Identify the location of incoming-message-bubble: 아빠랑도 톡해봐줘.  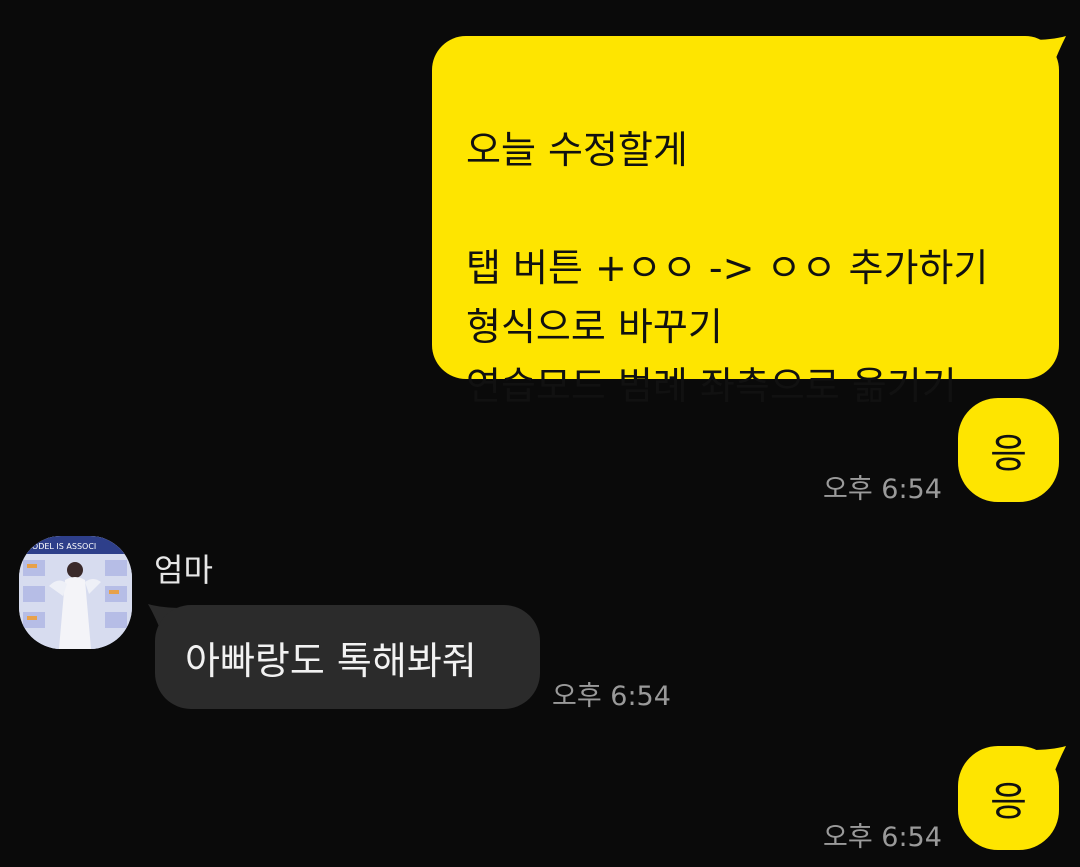
(347, 657).